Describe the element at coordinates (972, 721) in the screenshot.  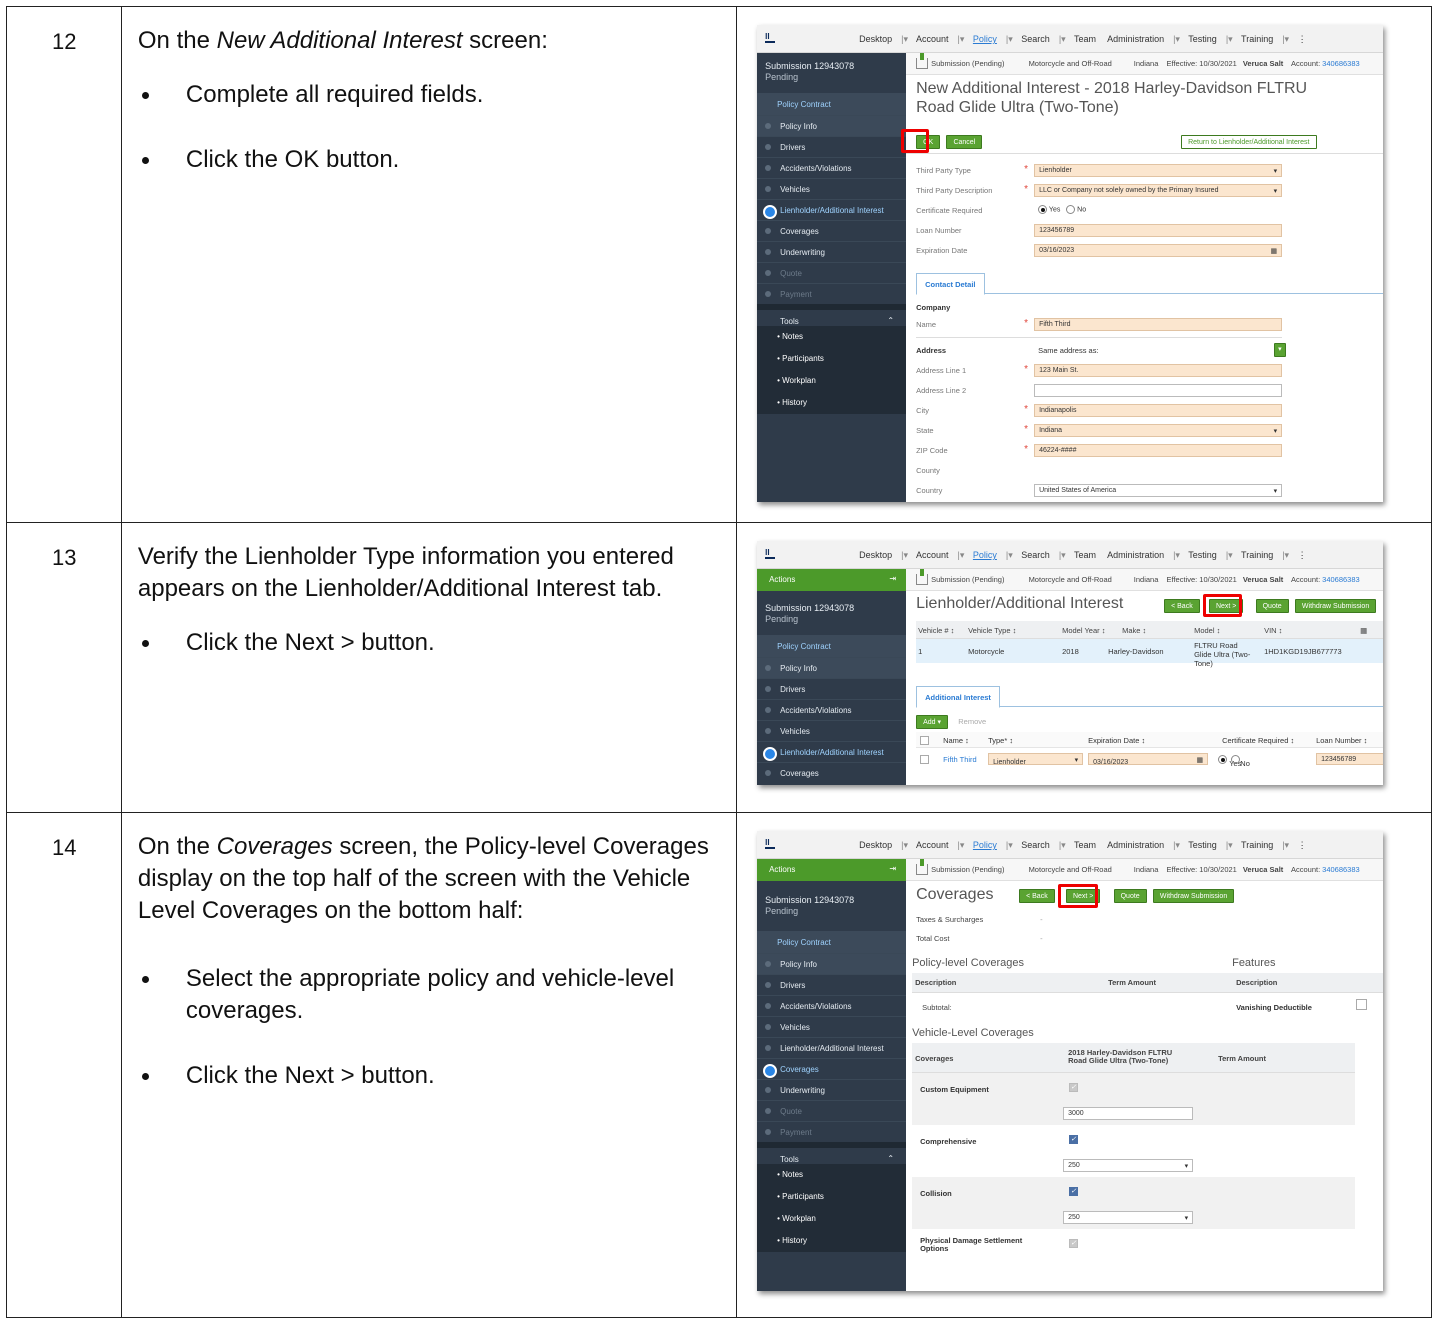
I see `remove-button: Remove` at that location.